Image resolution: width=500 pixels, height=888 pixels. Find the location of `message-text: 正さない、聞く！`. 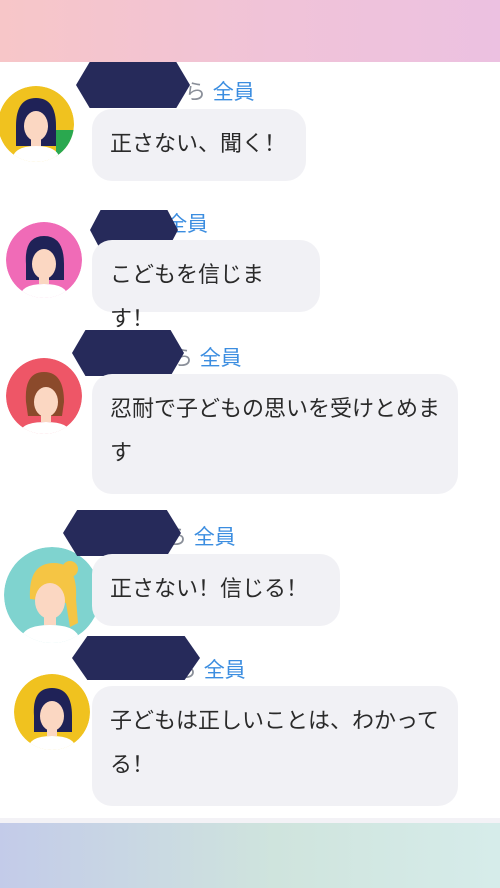

message-text: 正さない、聞く！ is located at coordinates (198, 144).